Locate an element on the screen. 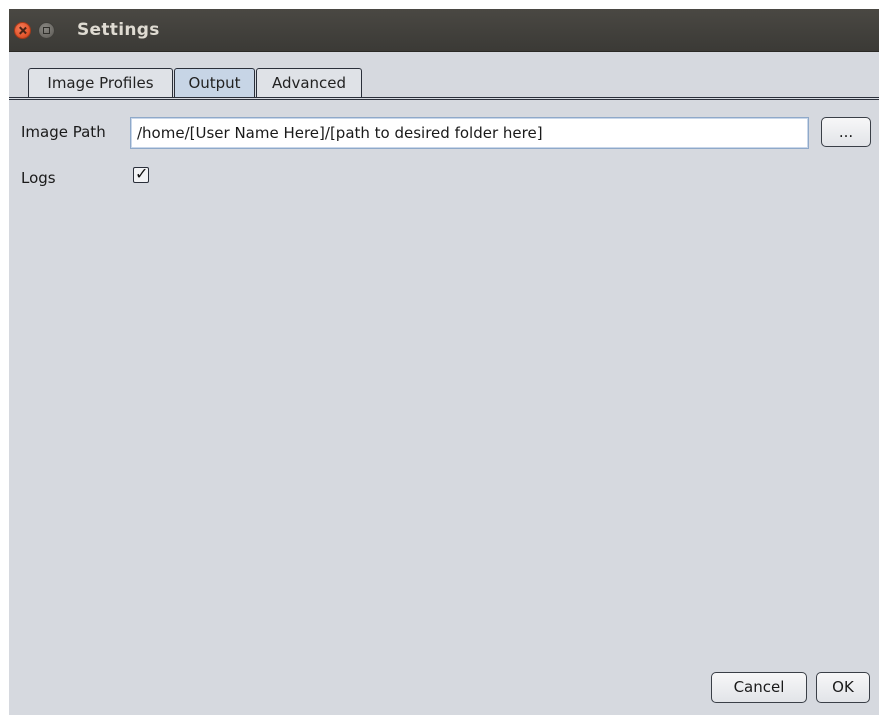 Image resolution: width=879 pixels, height=715 pixels. checkmark-icon: ✓ is located at coordinates (142, 173).